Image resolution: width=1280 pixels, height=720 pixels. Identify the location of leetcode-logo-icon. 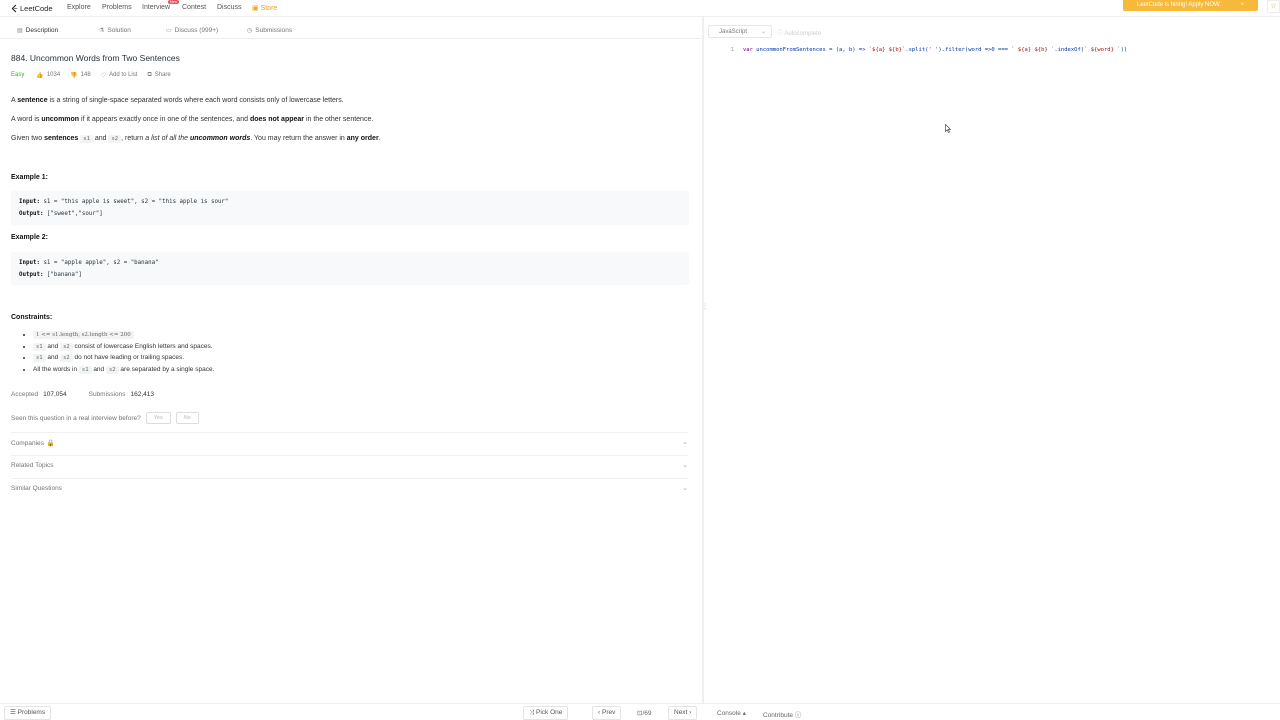
(14, 8).